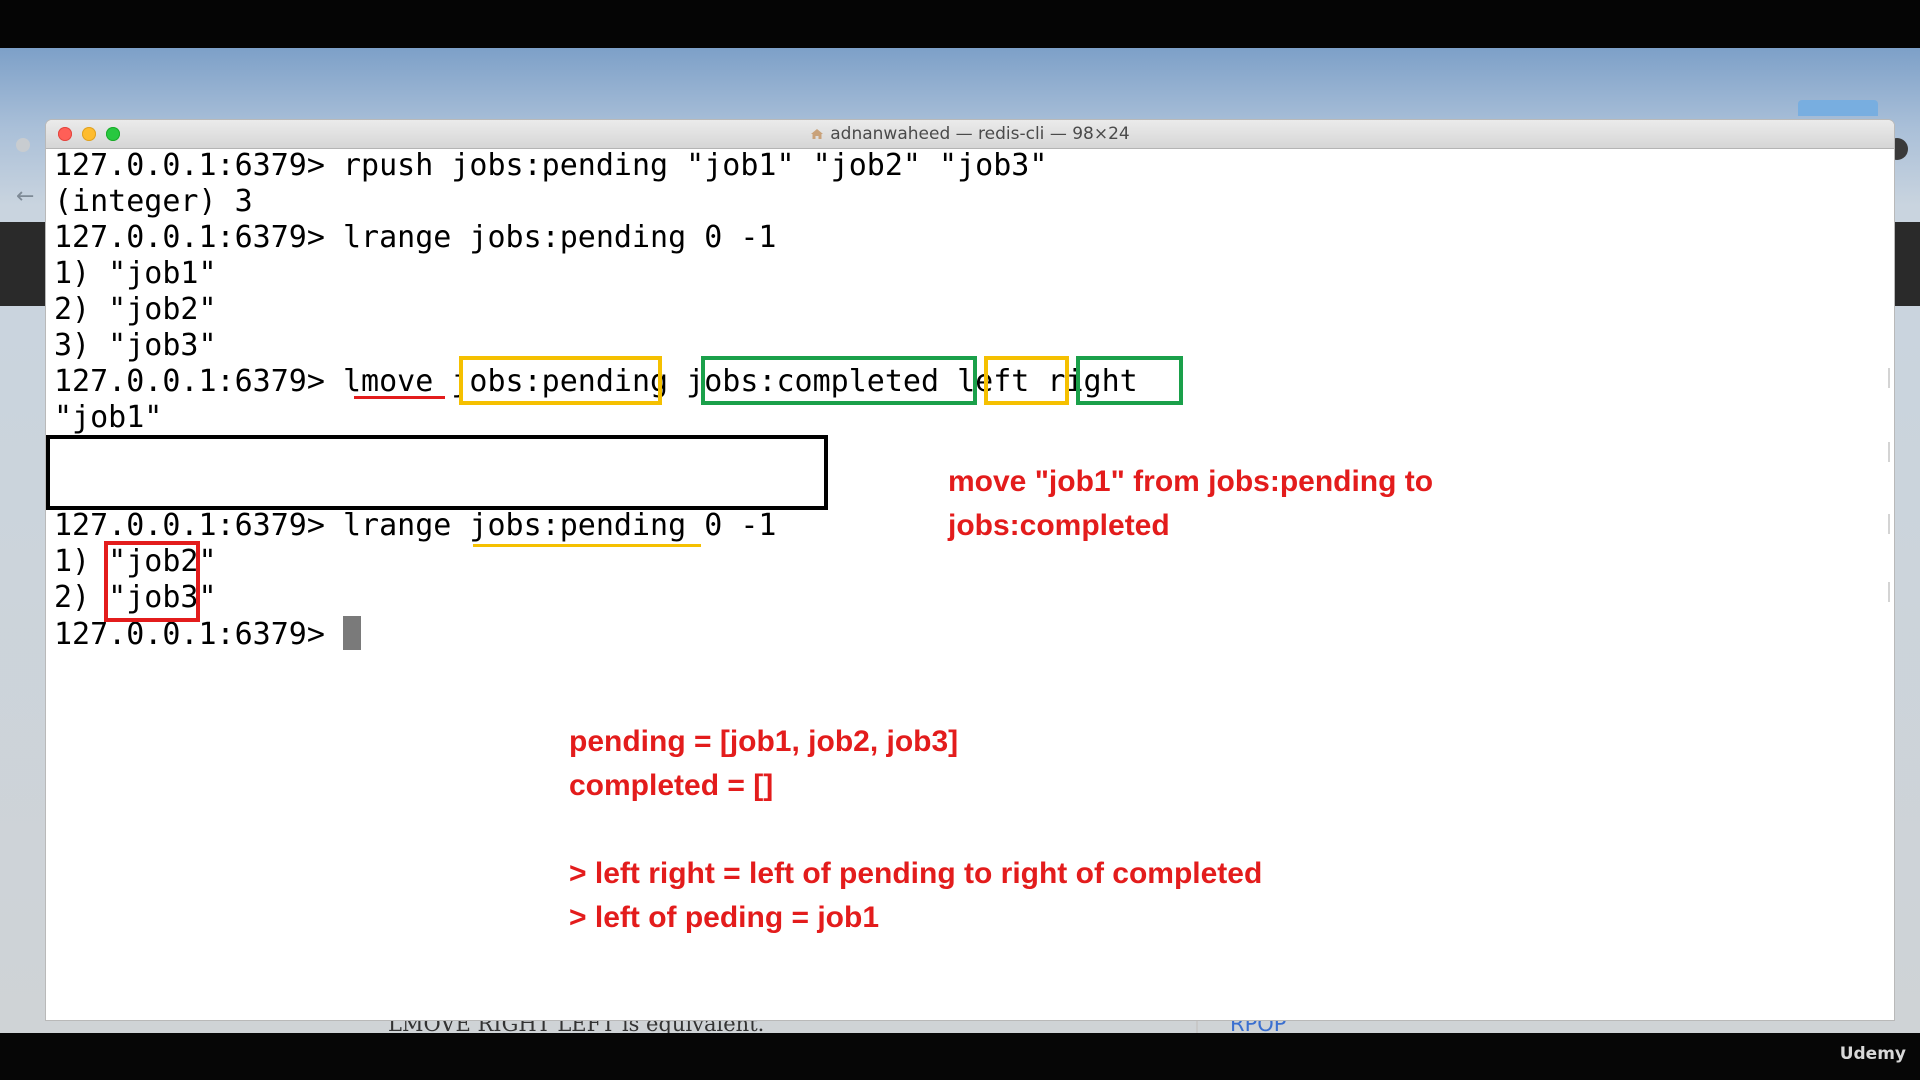 Image resolution: width=1920 pixels, height=1080 pixels. What do you see at coordinates (135, 345) in the screenshot?
I see `terminal-line: 3) "job3"` at bounding box center [135, 345].